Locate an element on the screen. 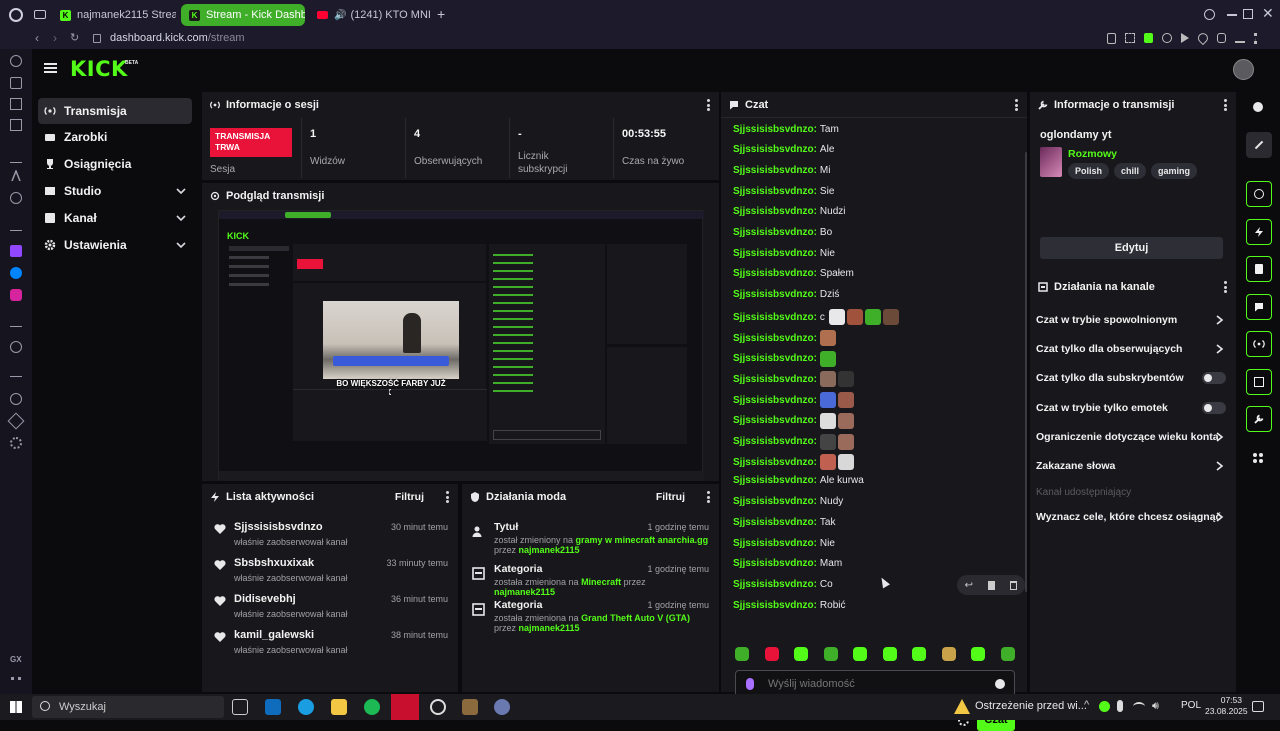  channel-action-banned-words: Zakazane słowa is located at coordinates (1132, 466).